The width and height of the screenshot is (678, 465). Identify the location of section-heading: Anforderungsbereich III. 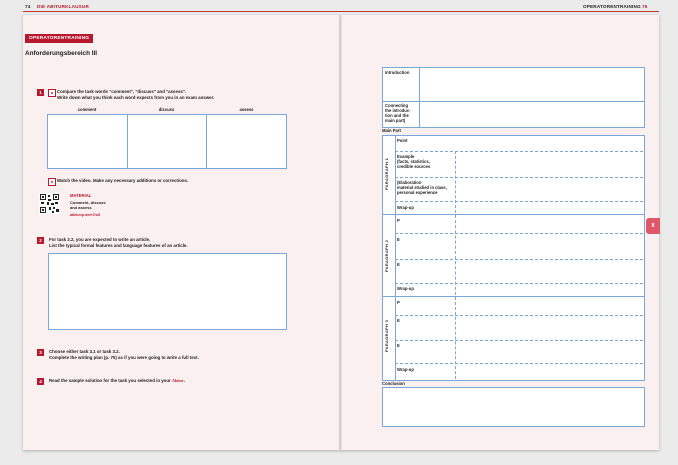
(61, 53).